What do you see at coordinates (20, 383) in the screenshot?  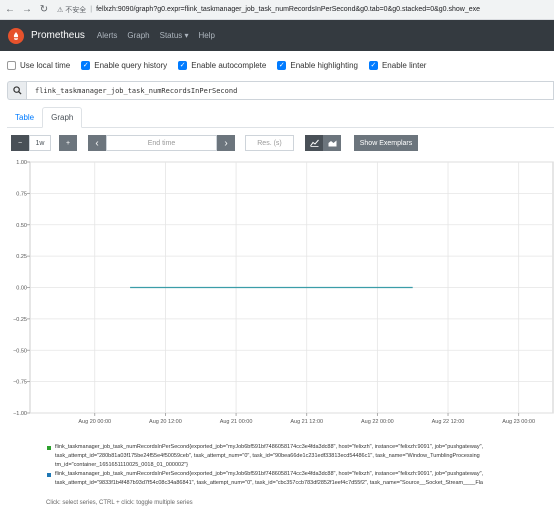 I see `y-tick-label: −0.75` at bounding box center [20, 383].